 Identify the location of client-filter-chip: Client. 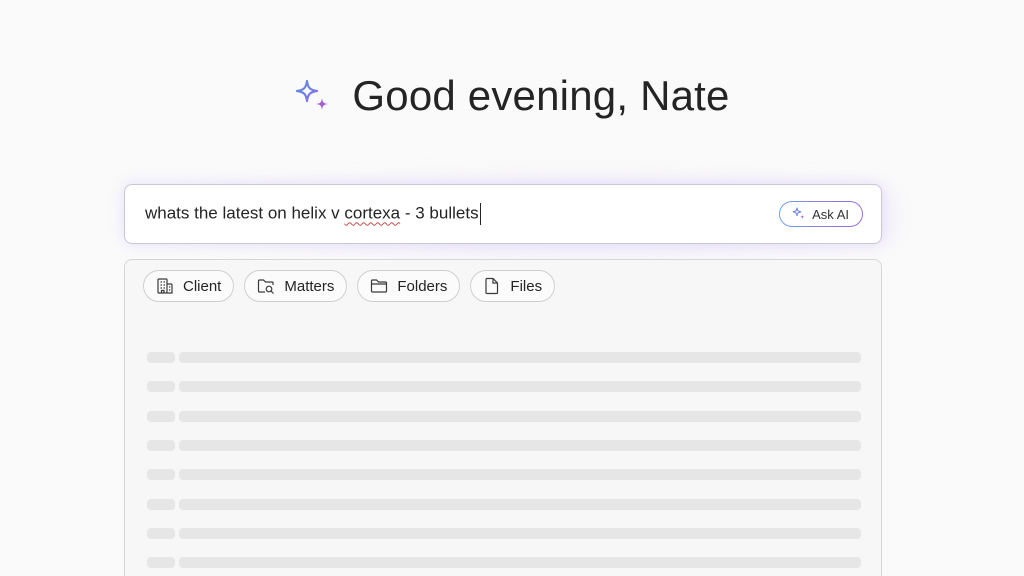
(189, 286).